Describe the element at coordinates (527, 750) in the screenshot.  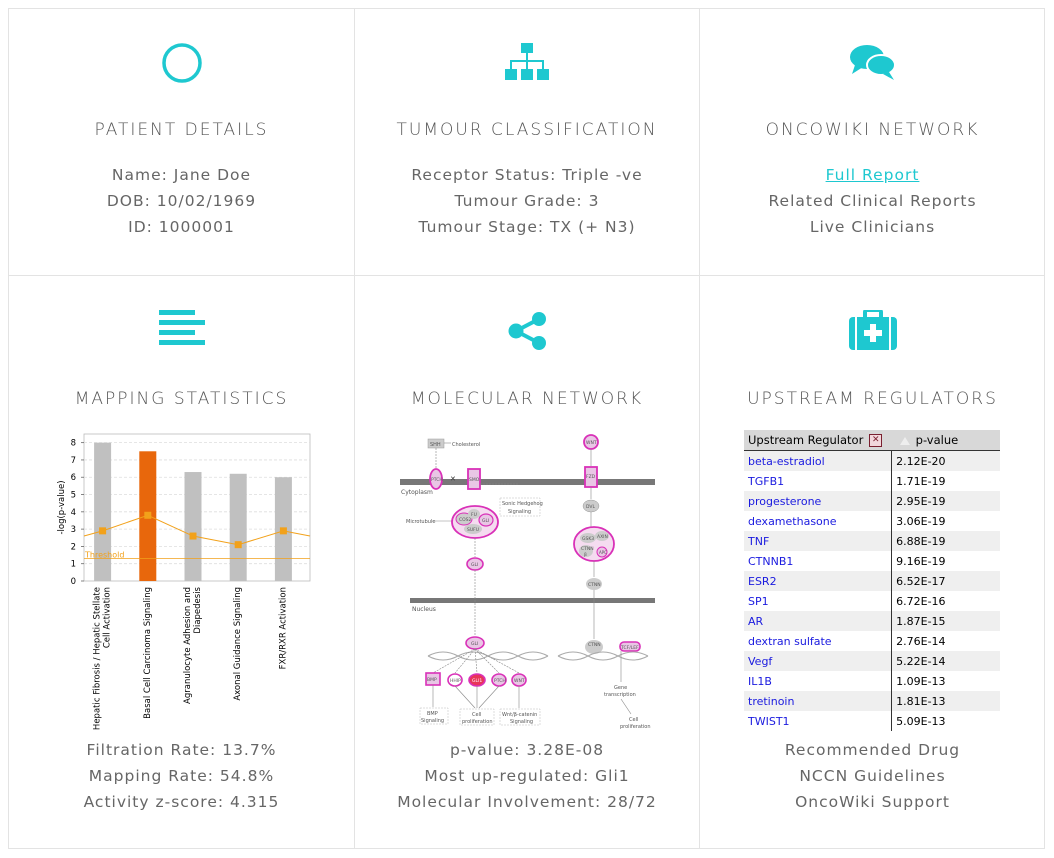
I see `network-pvalue: p-value: 3.28E-08` at that location.